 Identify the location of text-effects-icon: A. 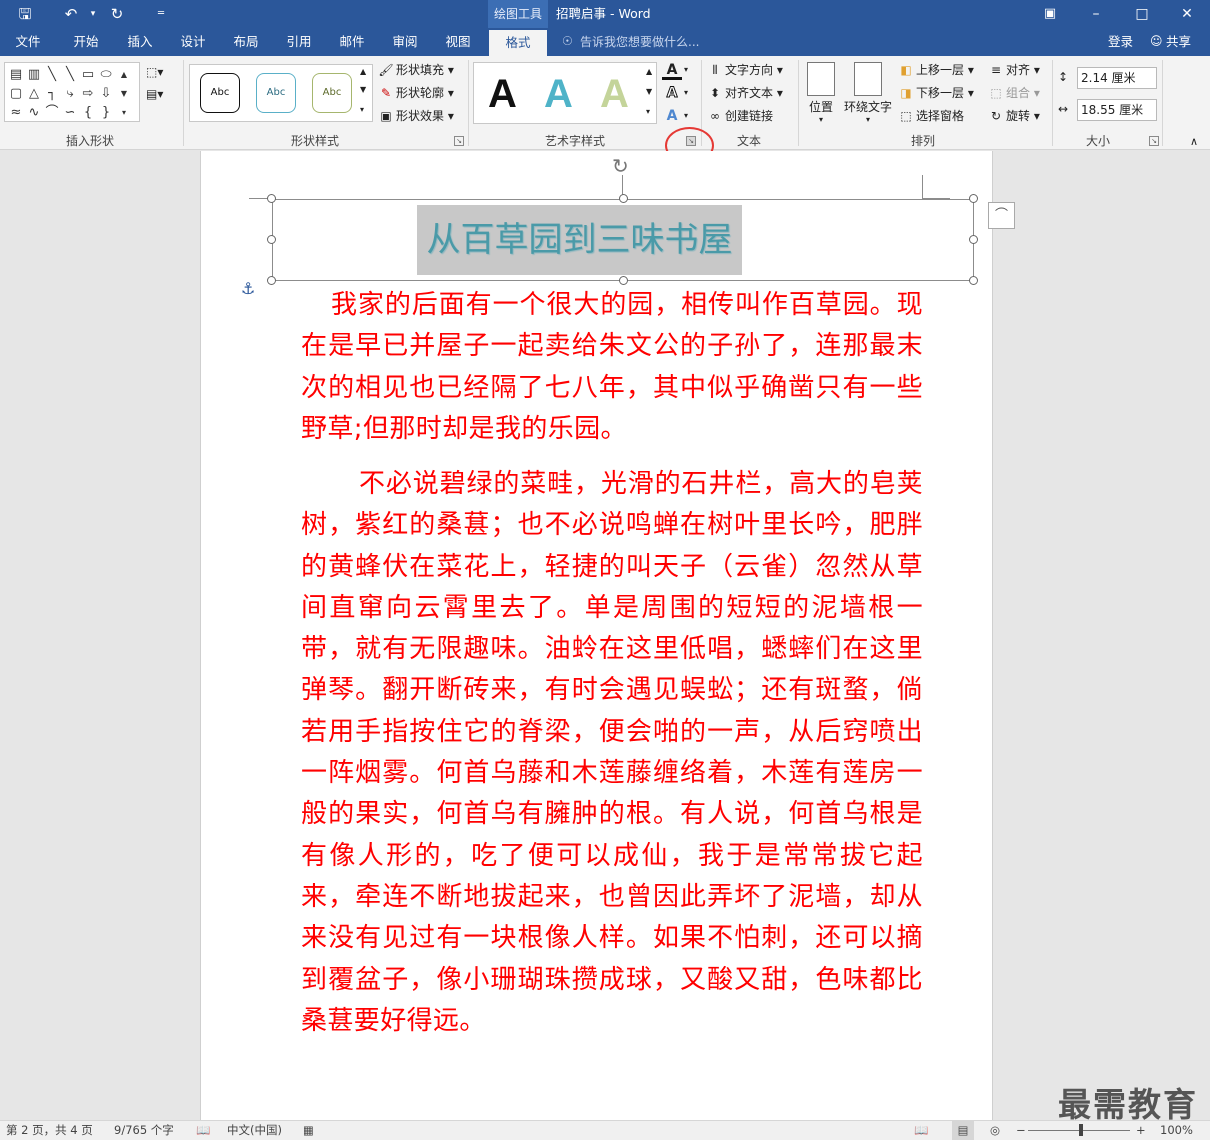
(672, 116).